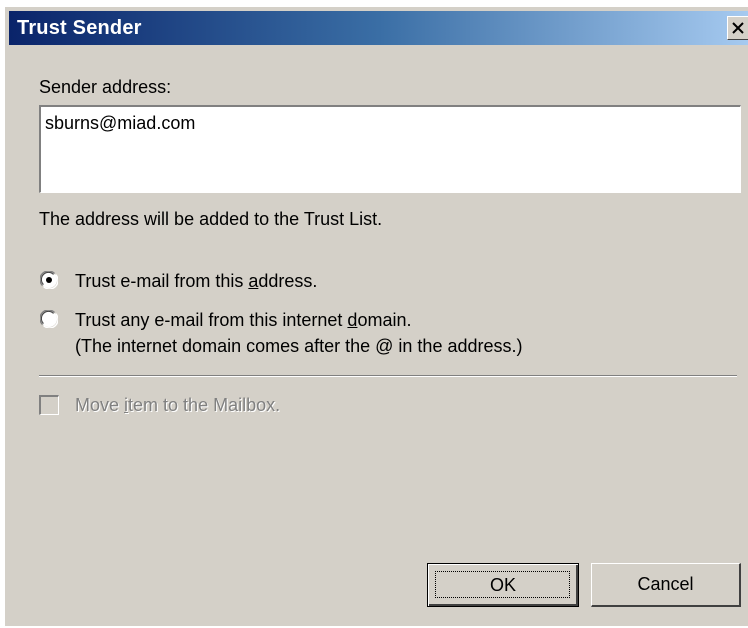 This screenshot has width=748, height=628. What do you see at coordinates (390, 149) in the screenshot?
I see `sender-address-field` at bounding box center [390, 149].